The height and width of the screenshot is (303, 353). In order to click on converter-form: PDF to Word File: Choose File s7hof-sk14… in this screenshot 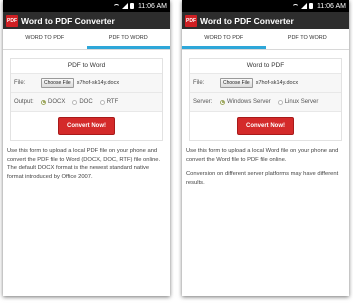, I will do `click(86, 99)`.